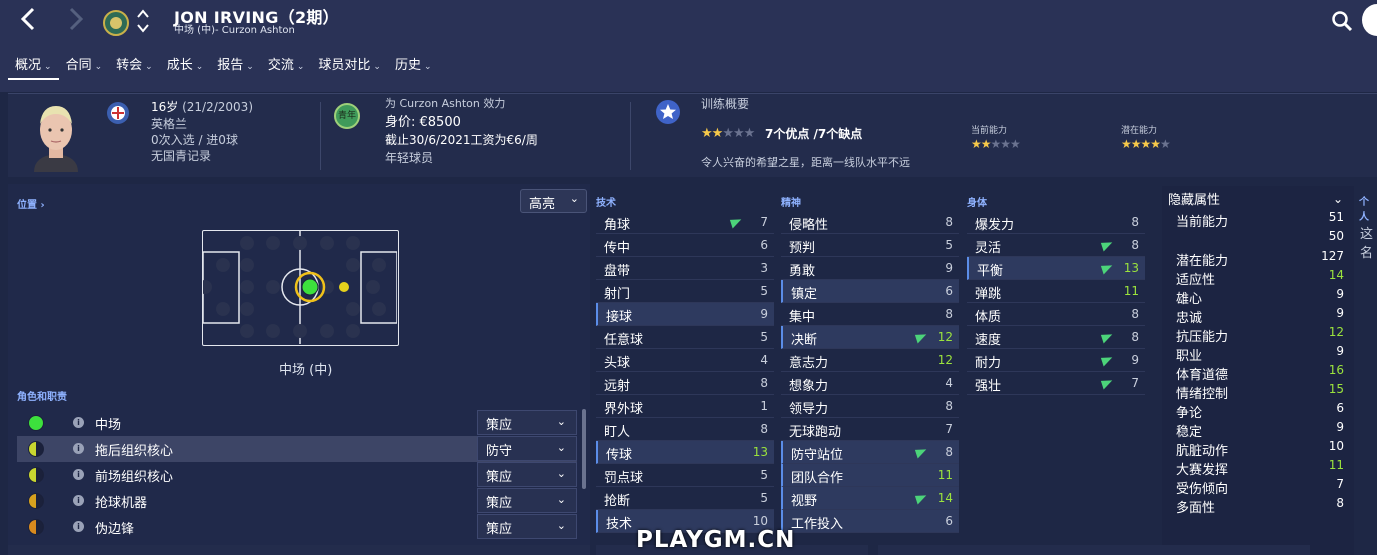 This screenshot has width=1377, height=555. I want to click on attribute-name: 体质, so click(988, 317).